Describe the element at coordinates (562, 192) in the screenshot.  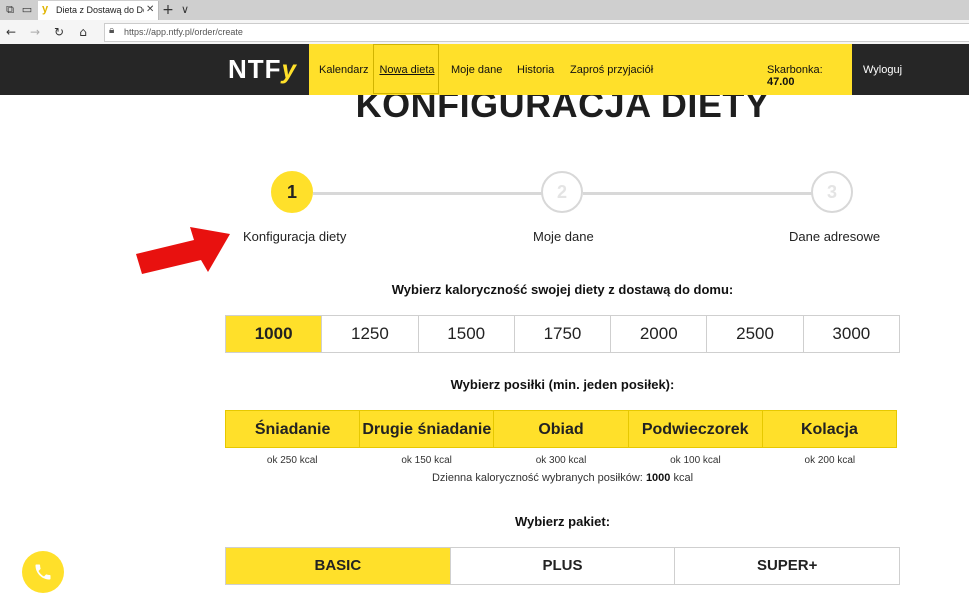
I see `step-2-circle: 2` at that location.